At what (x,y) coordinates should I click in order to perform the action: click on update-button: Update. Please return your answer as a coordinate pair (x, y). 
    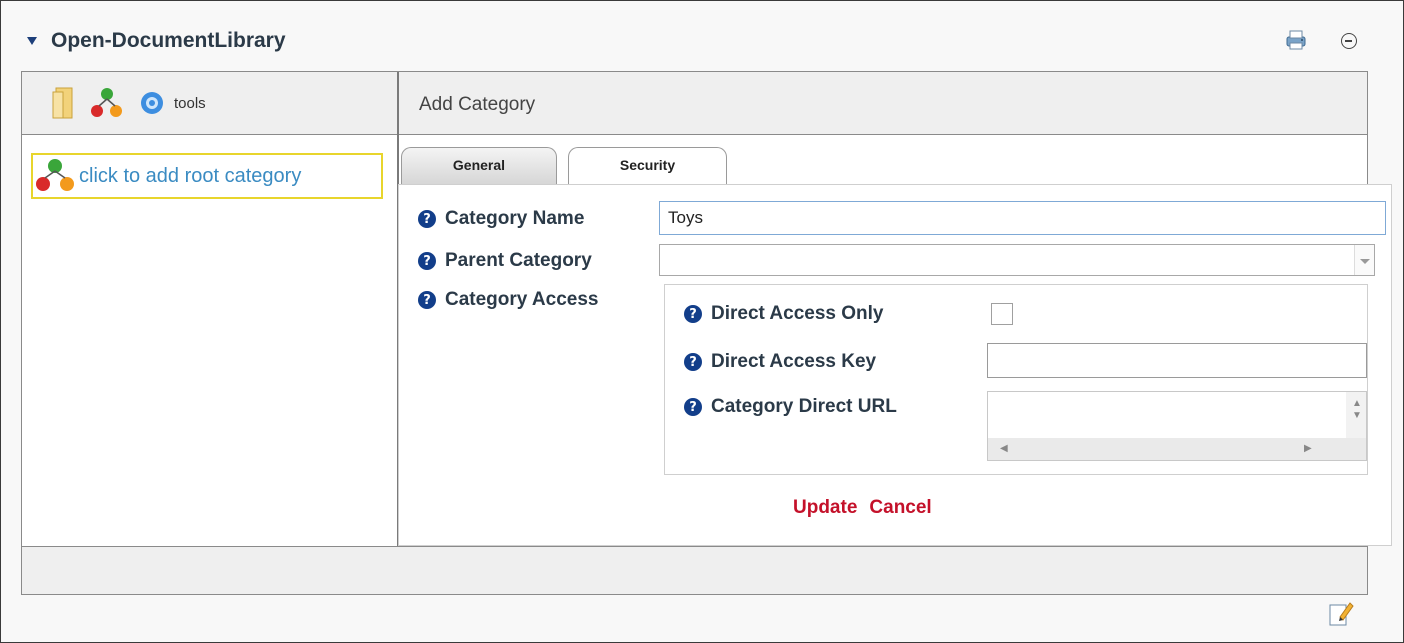
    Looking at the image, I should click on (825, 508).